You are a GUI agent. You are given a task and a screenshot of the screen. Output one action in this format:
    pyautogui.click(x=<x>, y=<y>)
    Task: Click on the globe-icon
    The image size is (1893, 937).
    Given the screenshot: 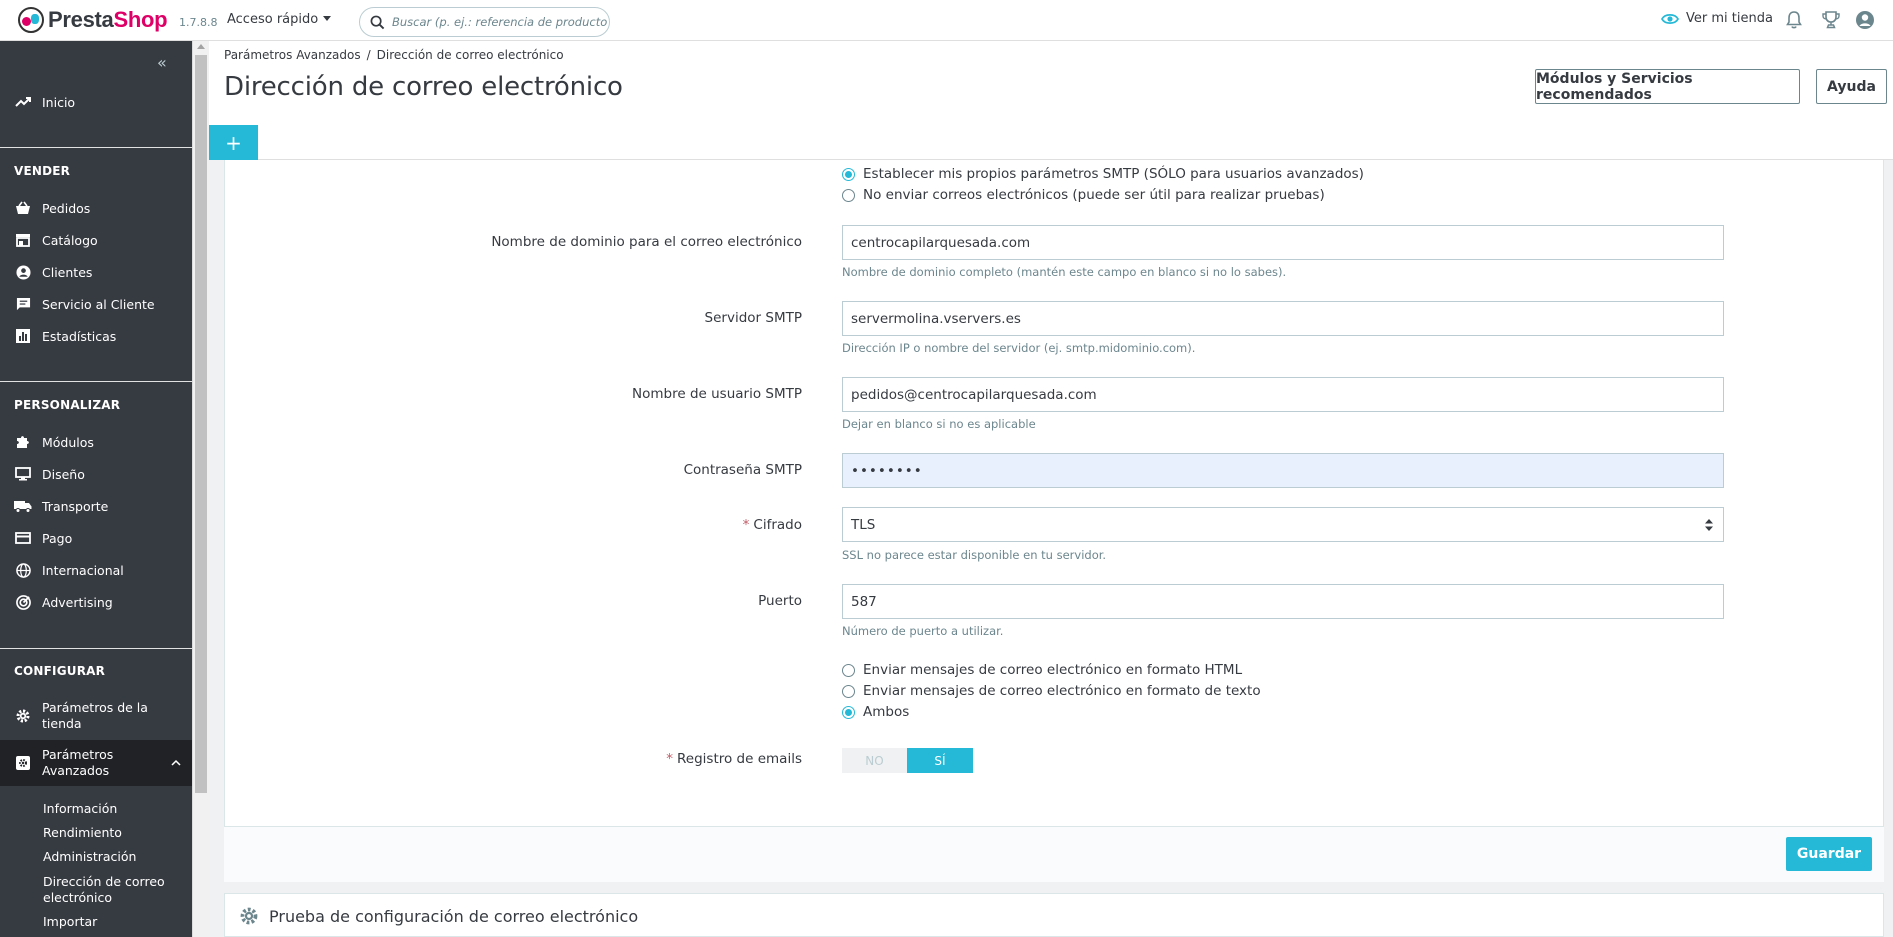 What is the action you would take?
    pyautogui.click(x=23, y=570)
    